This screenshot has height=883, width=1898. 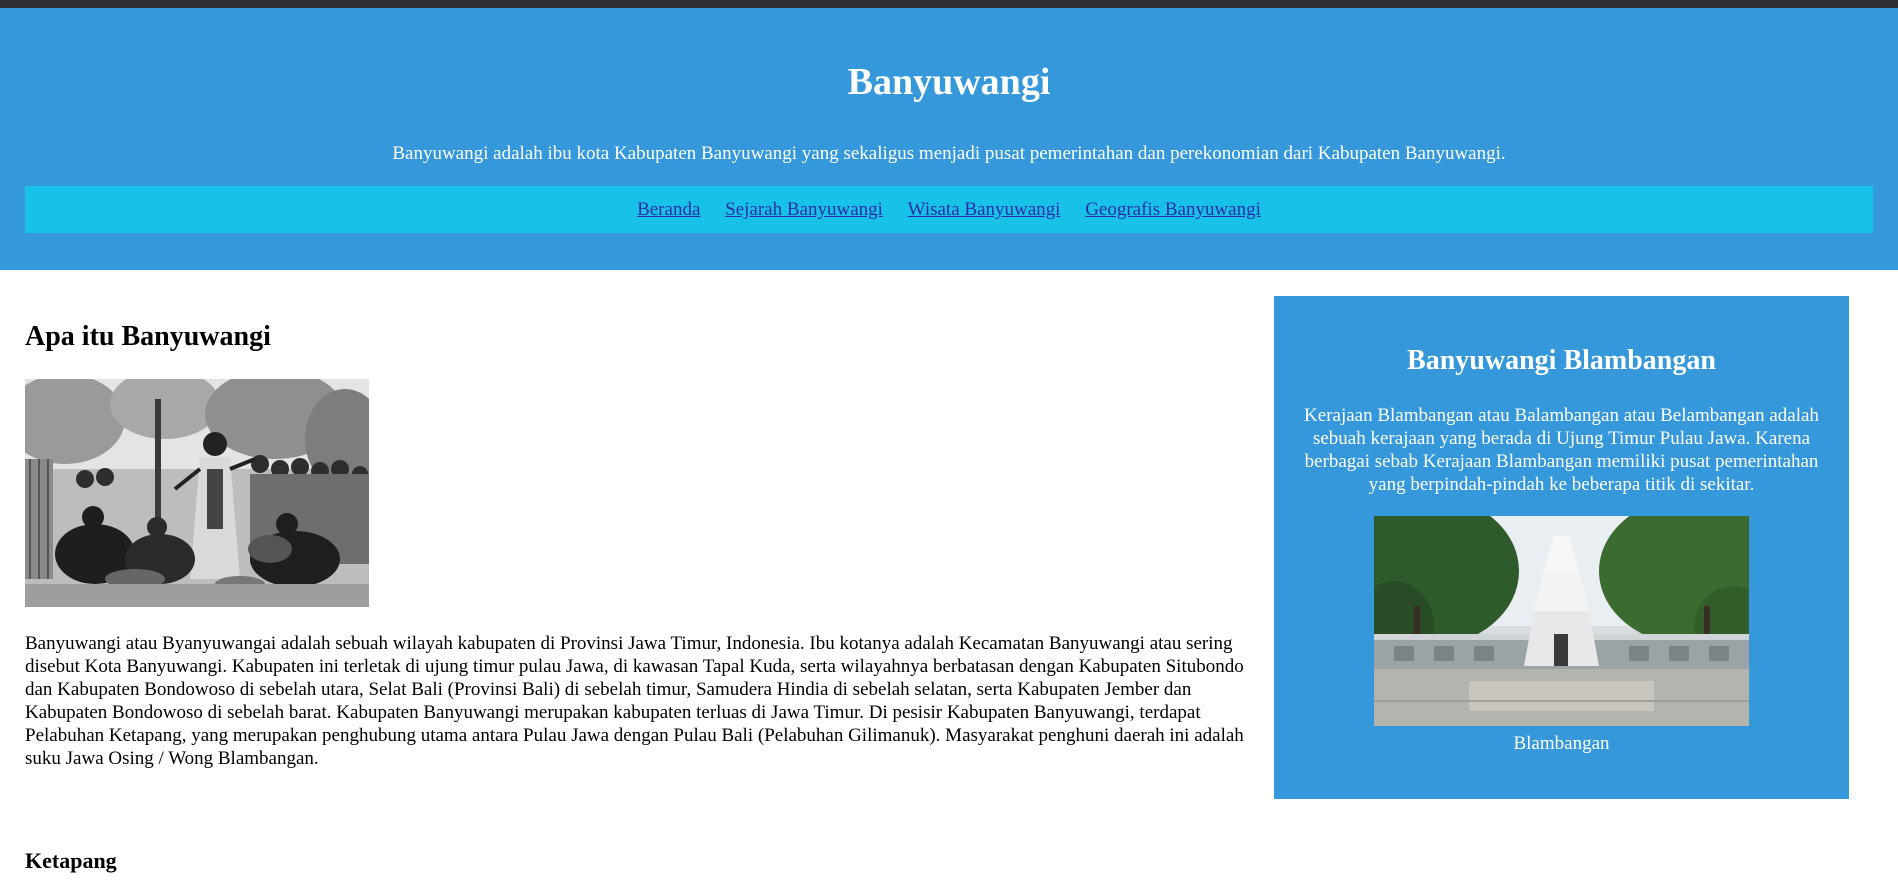 What do you see at coordinates (1561, 621) in the screenshot?
I see `blambangan-monument-photo` at bounding box center [1561, 621].